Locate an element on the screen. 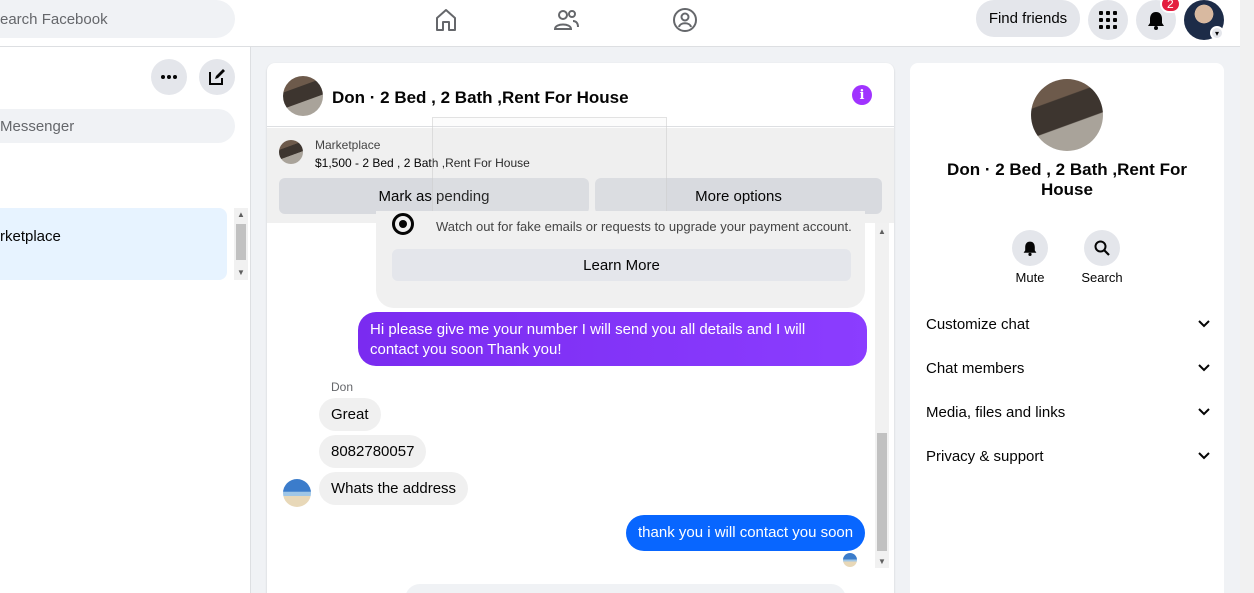 The image size is (1254, 593). message-text: Great is located at coordinates (350, 414).